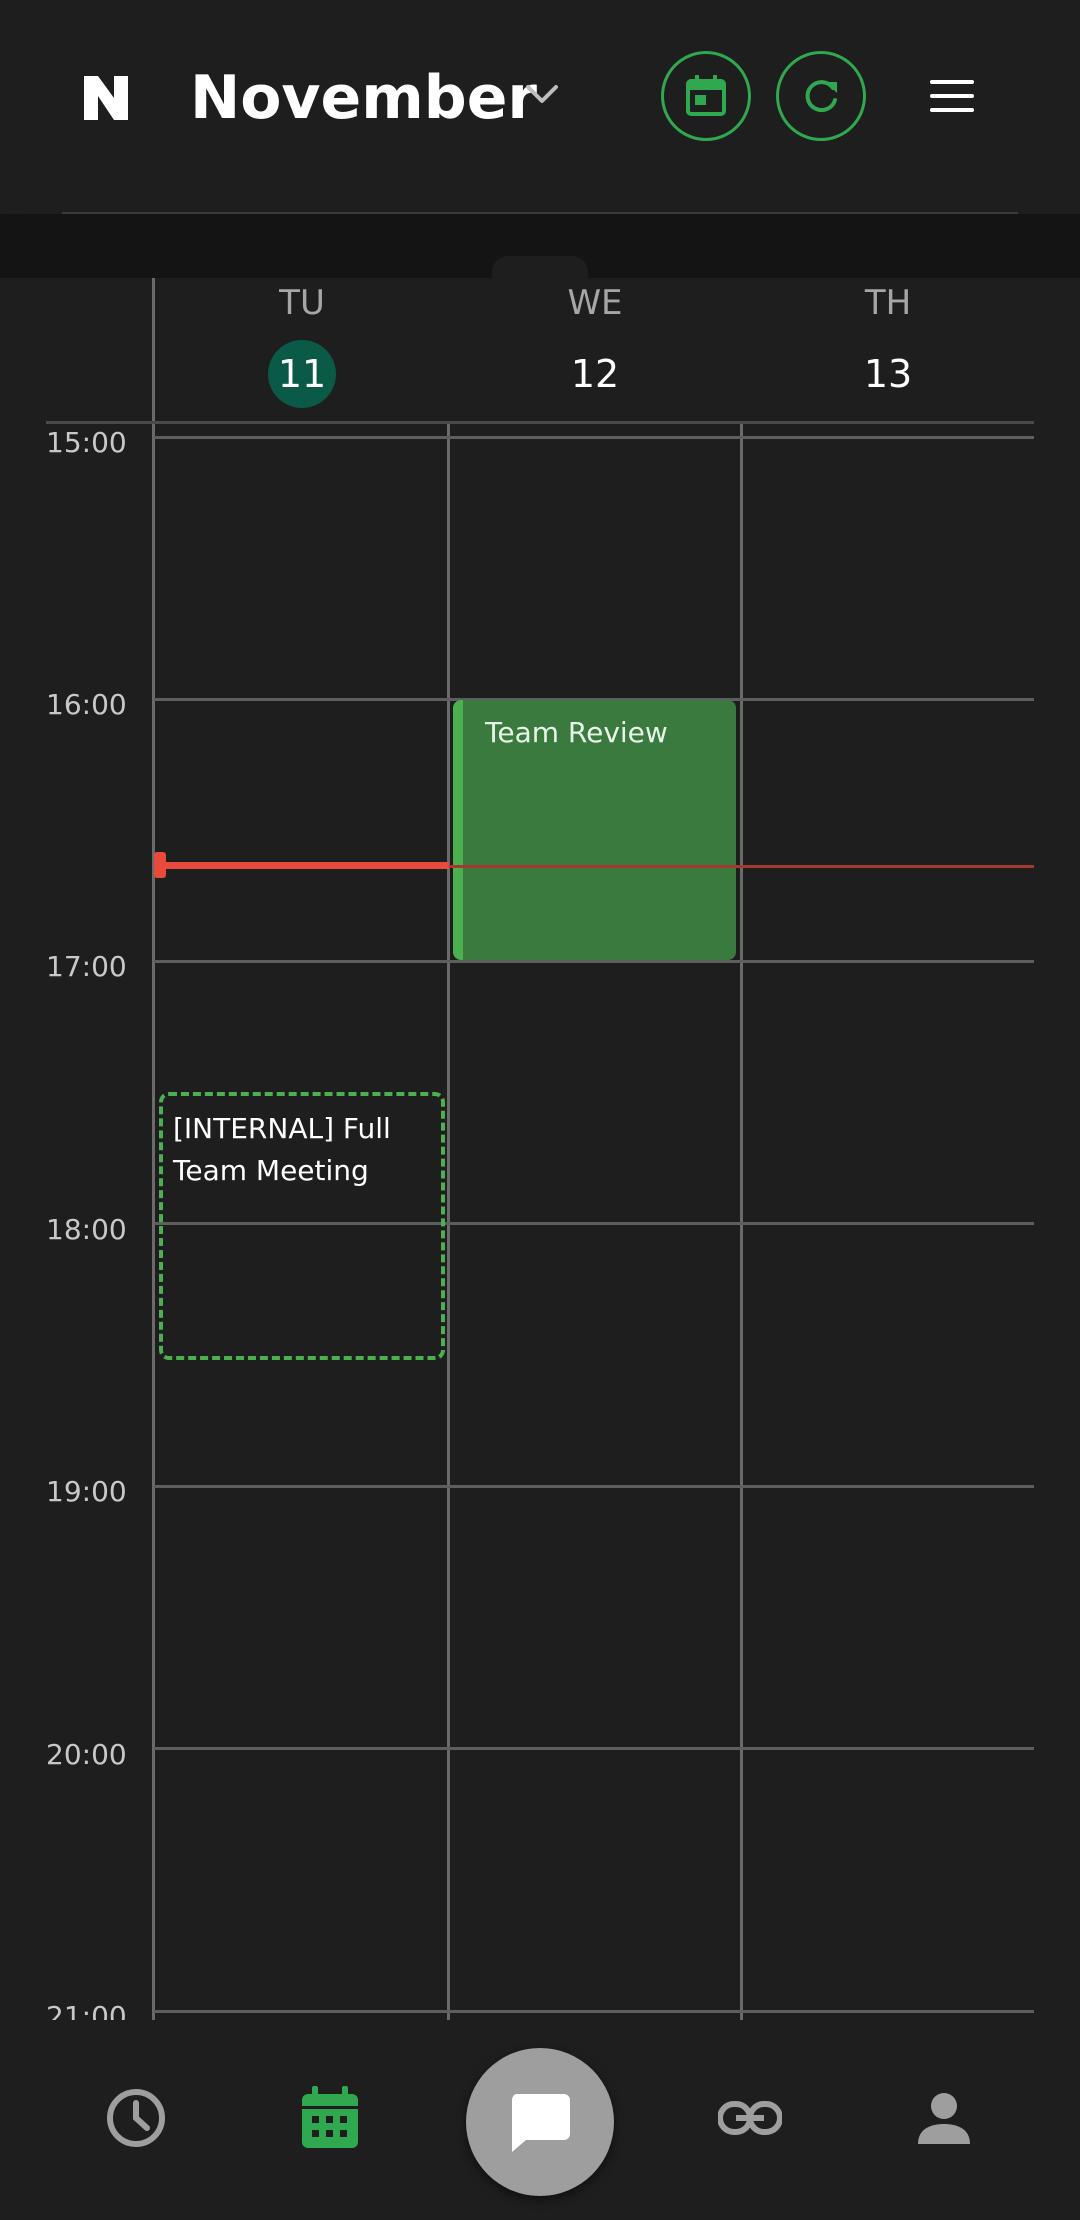  I want to click on day-number: 12, so click(595, 374).